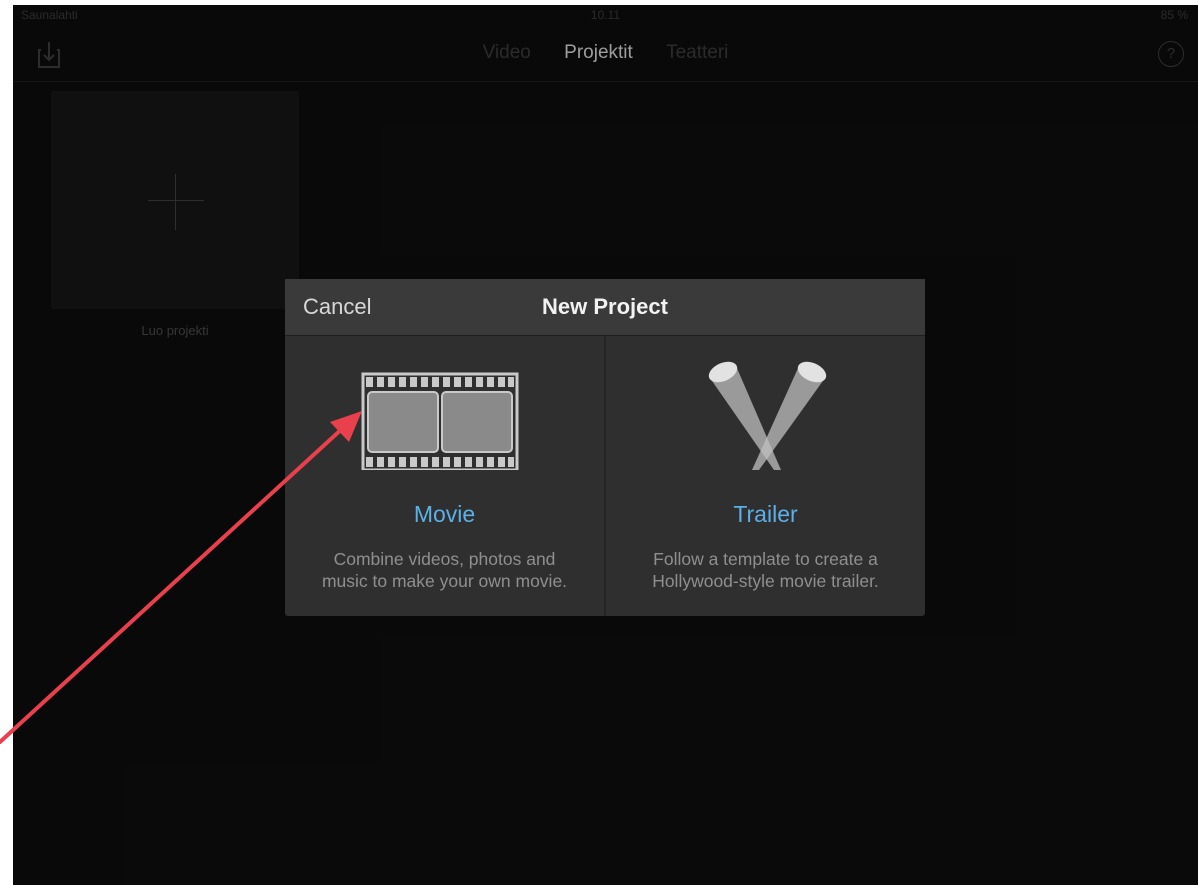 This screenshot has height=885, width=1198. What do you see at coordinates (444, 581) in the screenshot?
I see `movie-description-line-2: music to make your own movie.` at bounding box center [444, 581].